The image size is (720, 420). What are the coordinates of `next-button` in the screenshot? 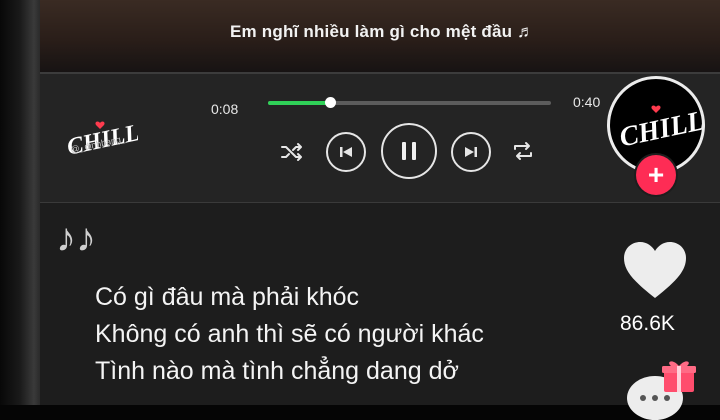 It's located at (471, 152).